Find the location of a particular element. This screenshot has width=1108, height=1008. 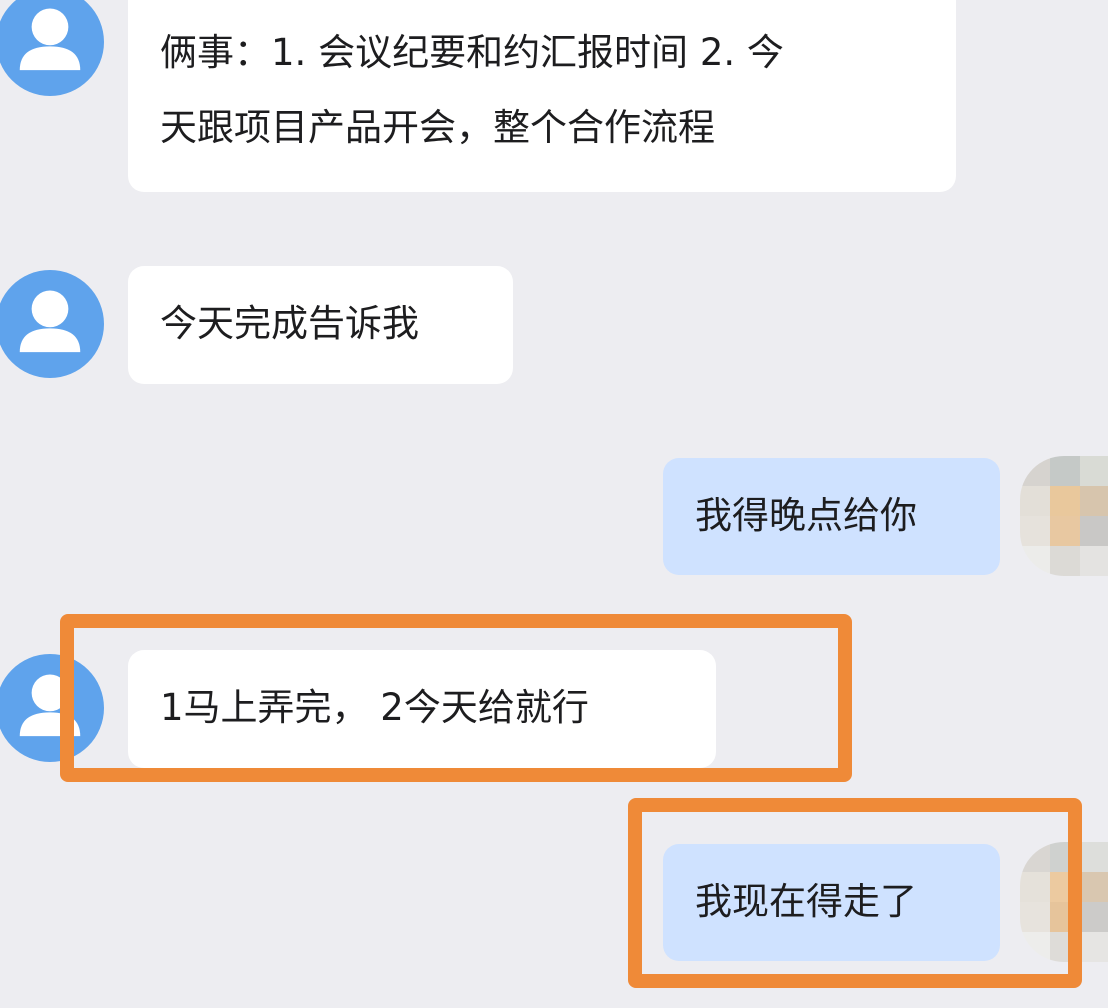

message-bubble-incoming: 1马上弄完， 2今天给就行 is located at coordinates (422, 709).